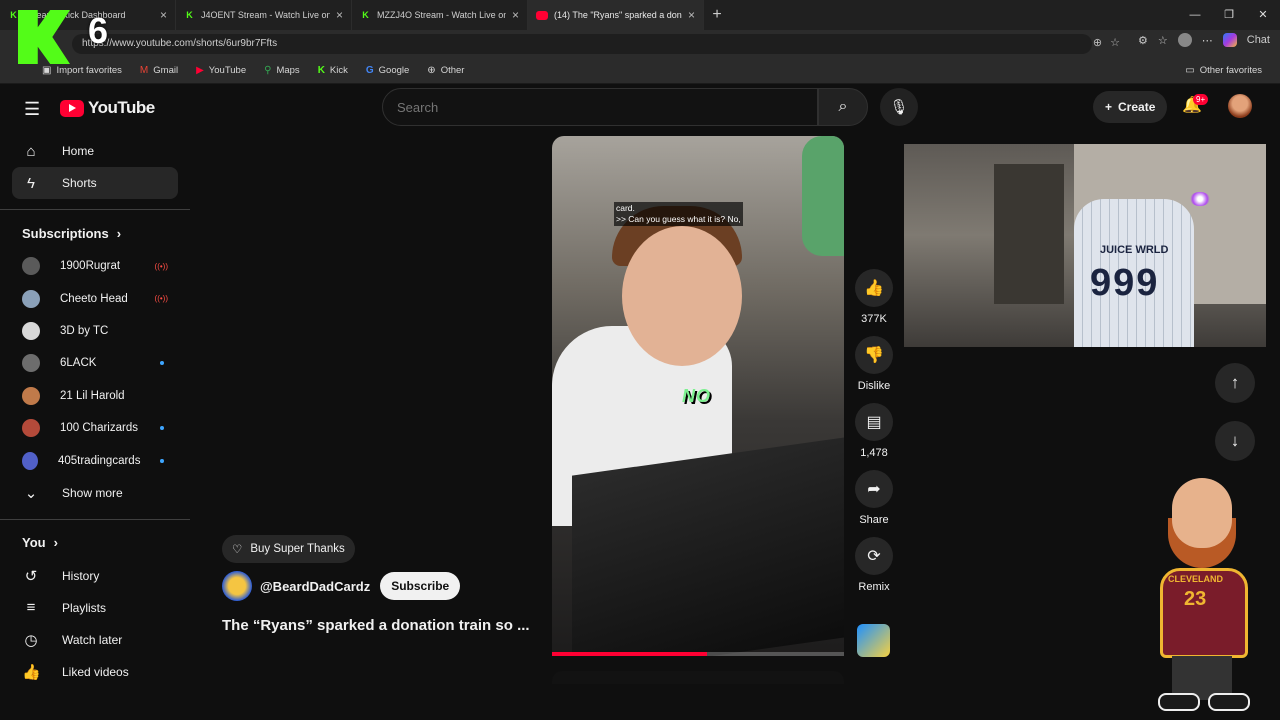  I want to click on sound-thumbnail, so click(873, 640).